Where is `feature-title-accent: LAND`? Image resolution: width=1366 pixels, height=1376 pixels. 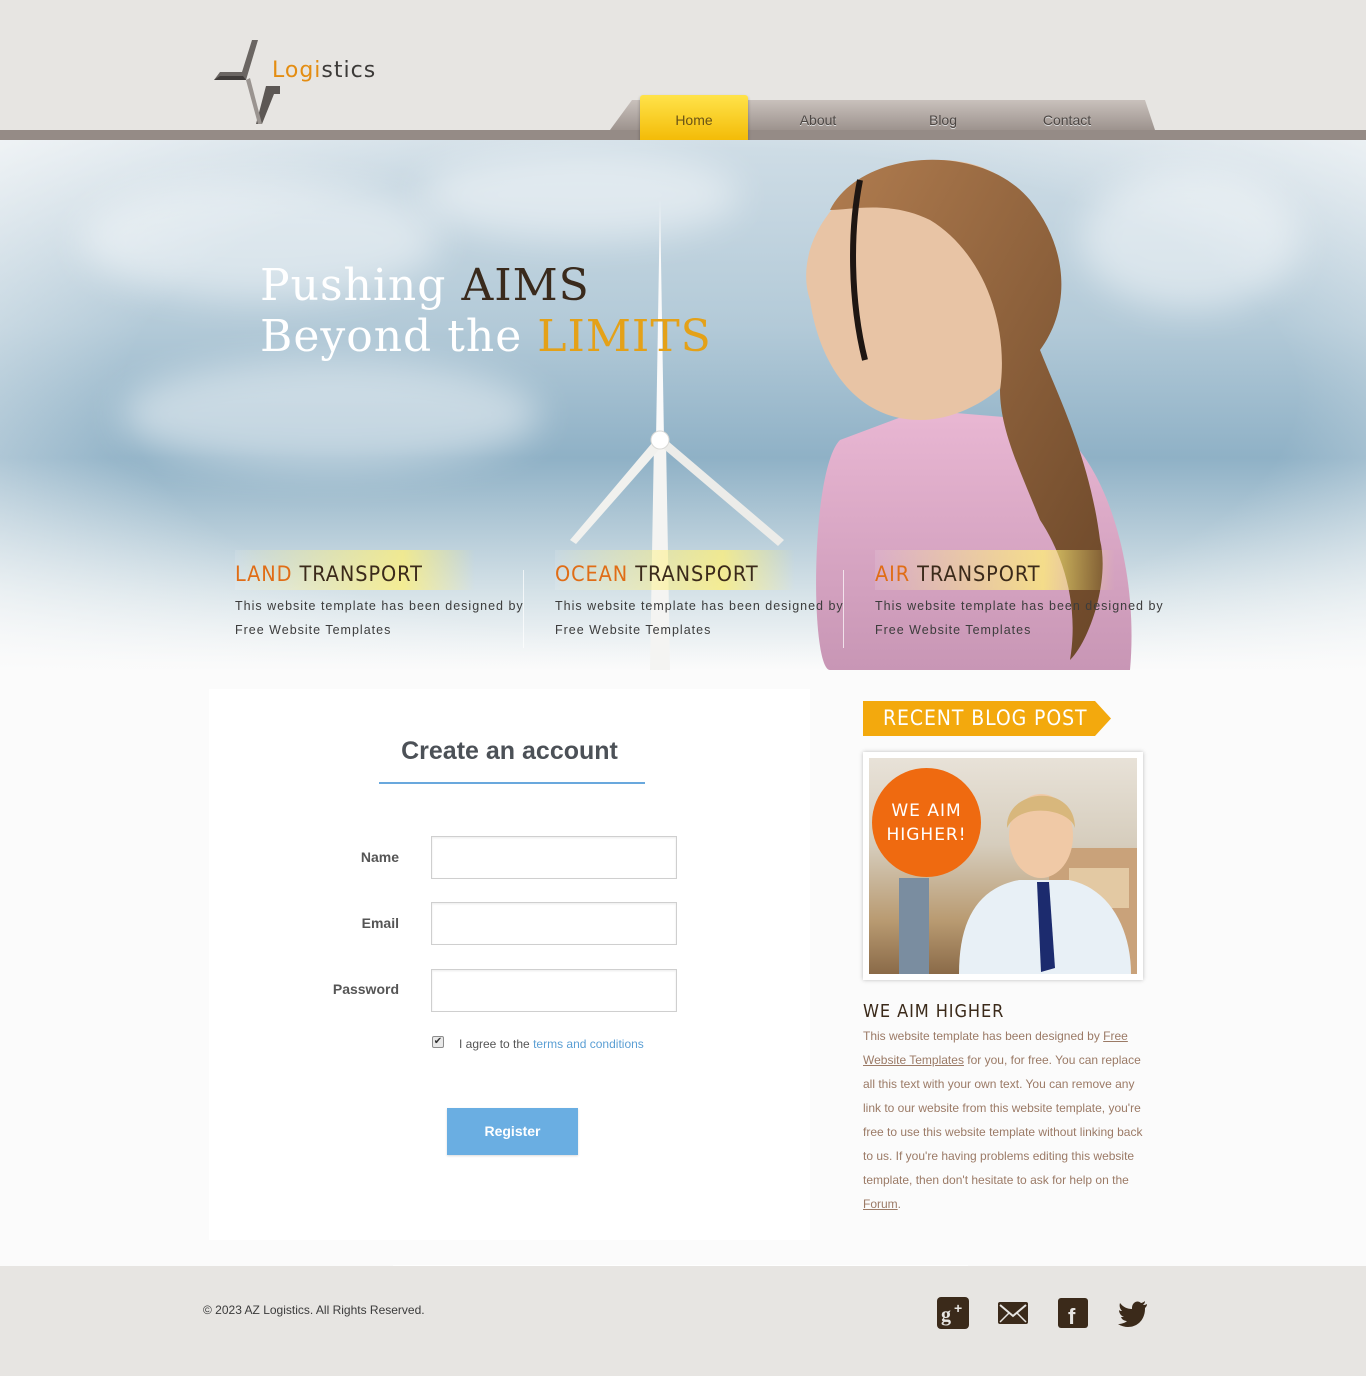
feature-title-accent: LAND is located at coordinates (264, 574).